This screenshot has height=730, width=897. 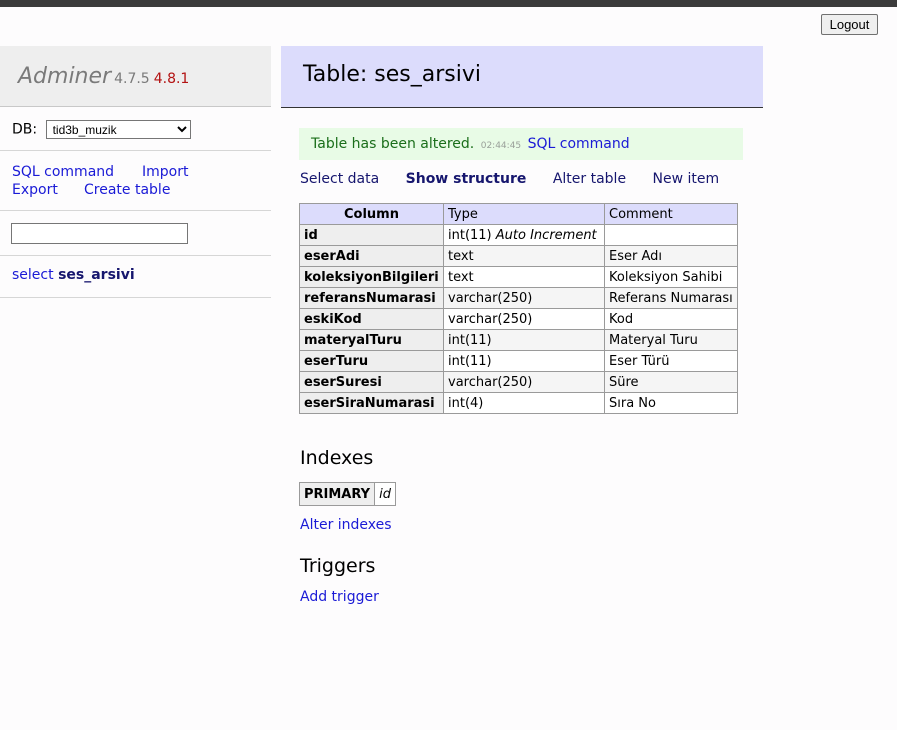 I want to click on new-version-link: 4.8.1, so click(x=172, y=79).